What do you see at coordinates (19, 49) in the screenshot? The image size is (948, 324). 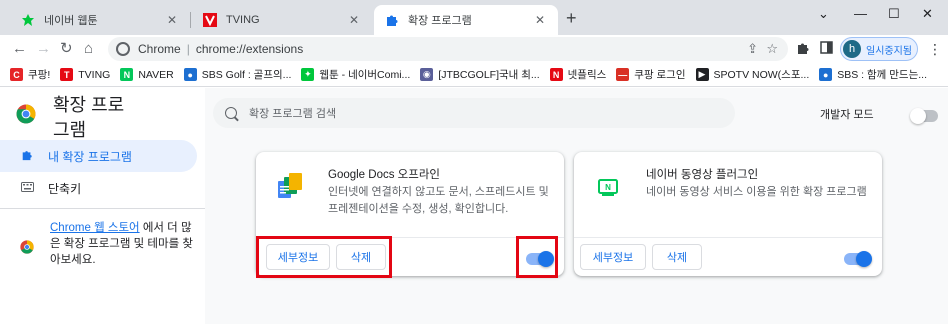 I see `back-button: ←` at bounding box center [19, 49].